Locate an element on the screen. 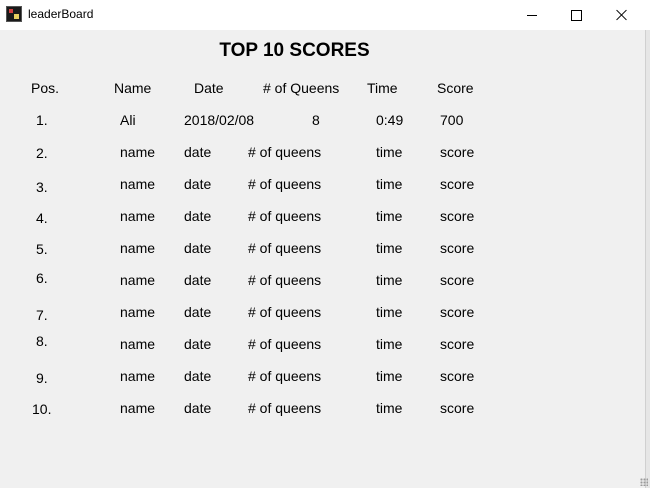 The image size is (650, 488). maximize-icon is located at coordinates (576, 15).